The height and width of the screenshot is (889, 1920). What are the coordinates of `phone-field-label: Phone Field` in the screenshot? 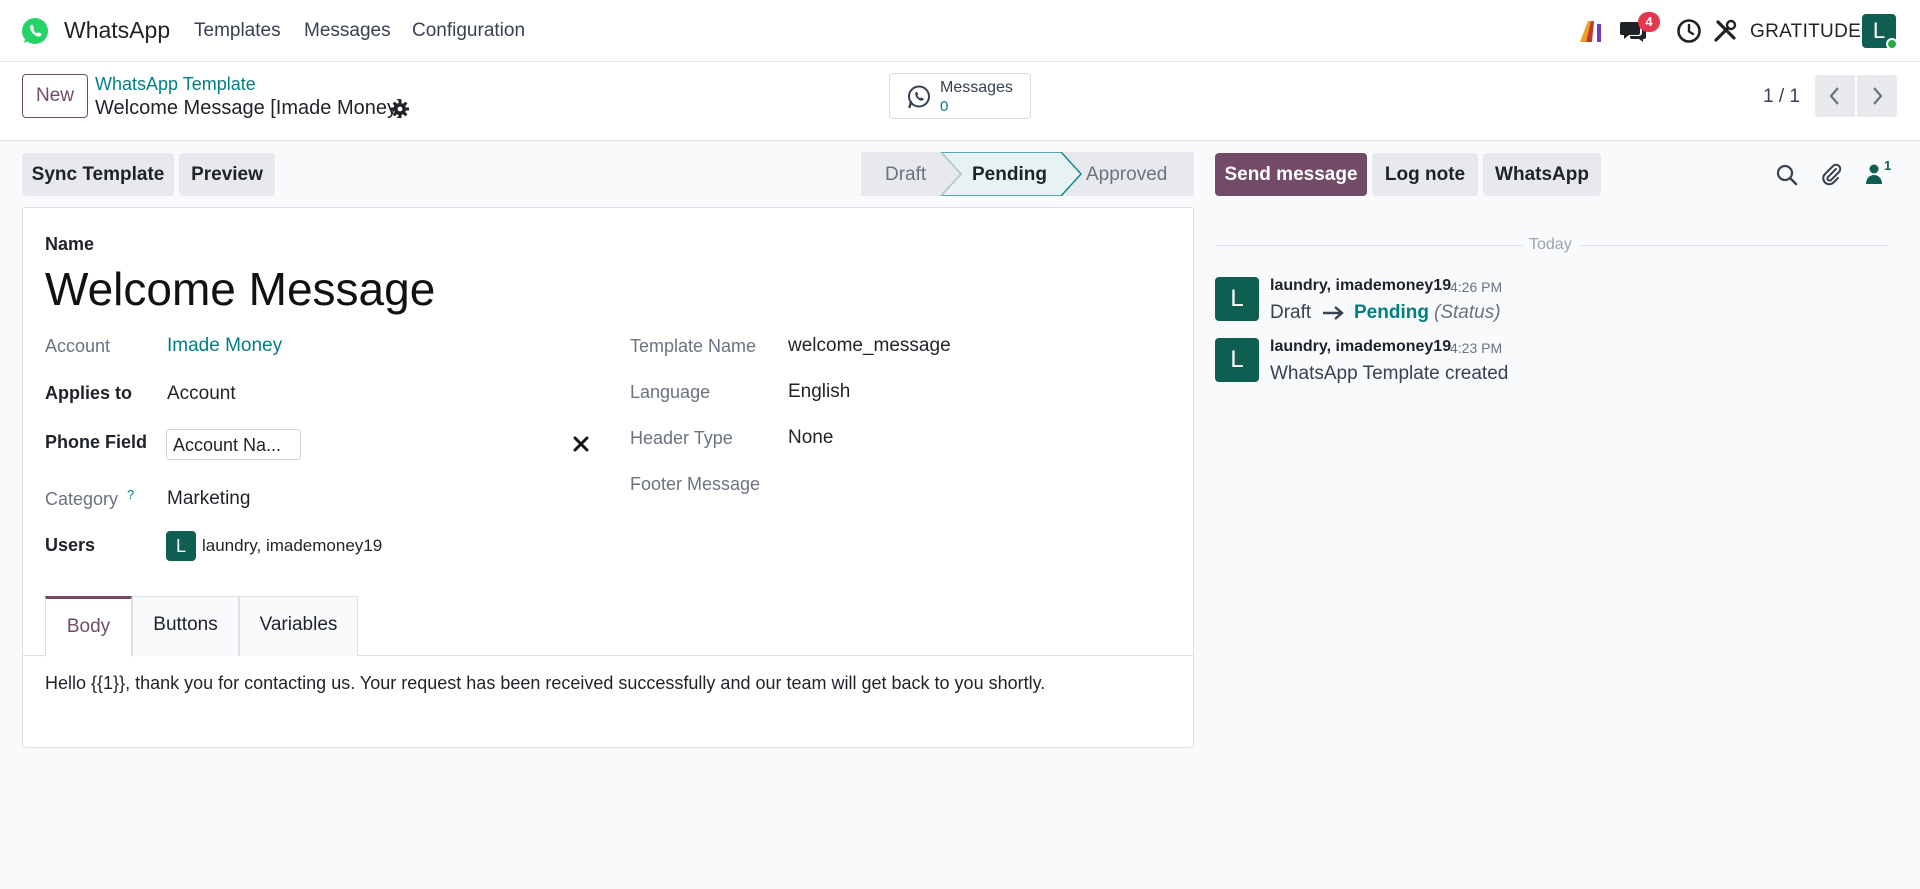 It's located at (96, 442).